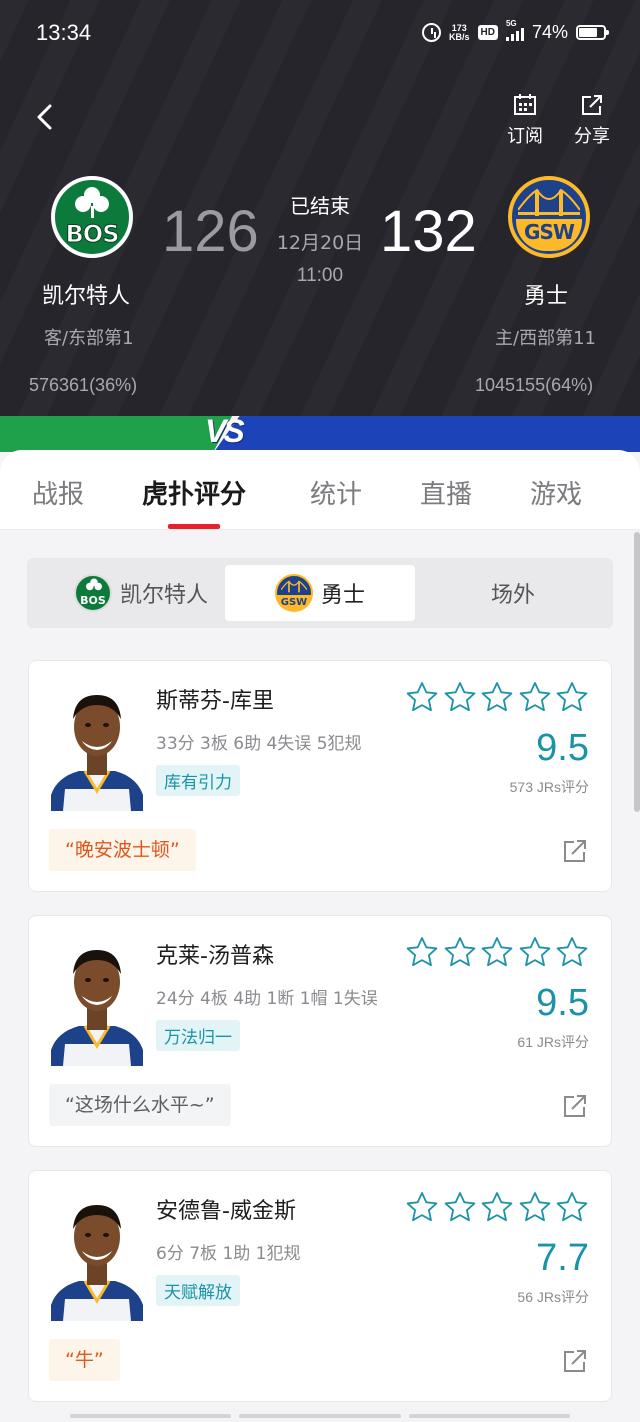 The width and height of the screenshot is (640, 1422). I want to click on segment-celtics: BOS 凯尔特人, so click(141, 593).